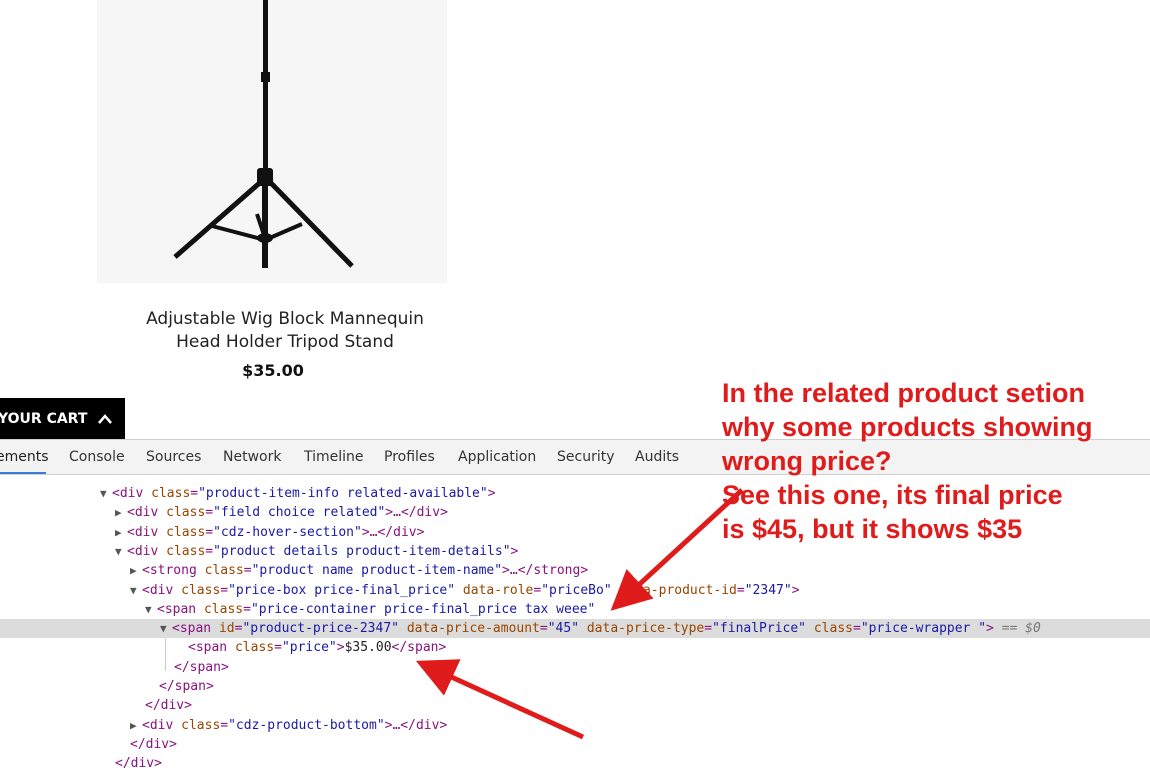  What do you see at coordinates (173, 457) in the screenshot?
I see `tab-sources: Sources` at bounding box center [173, 457].